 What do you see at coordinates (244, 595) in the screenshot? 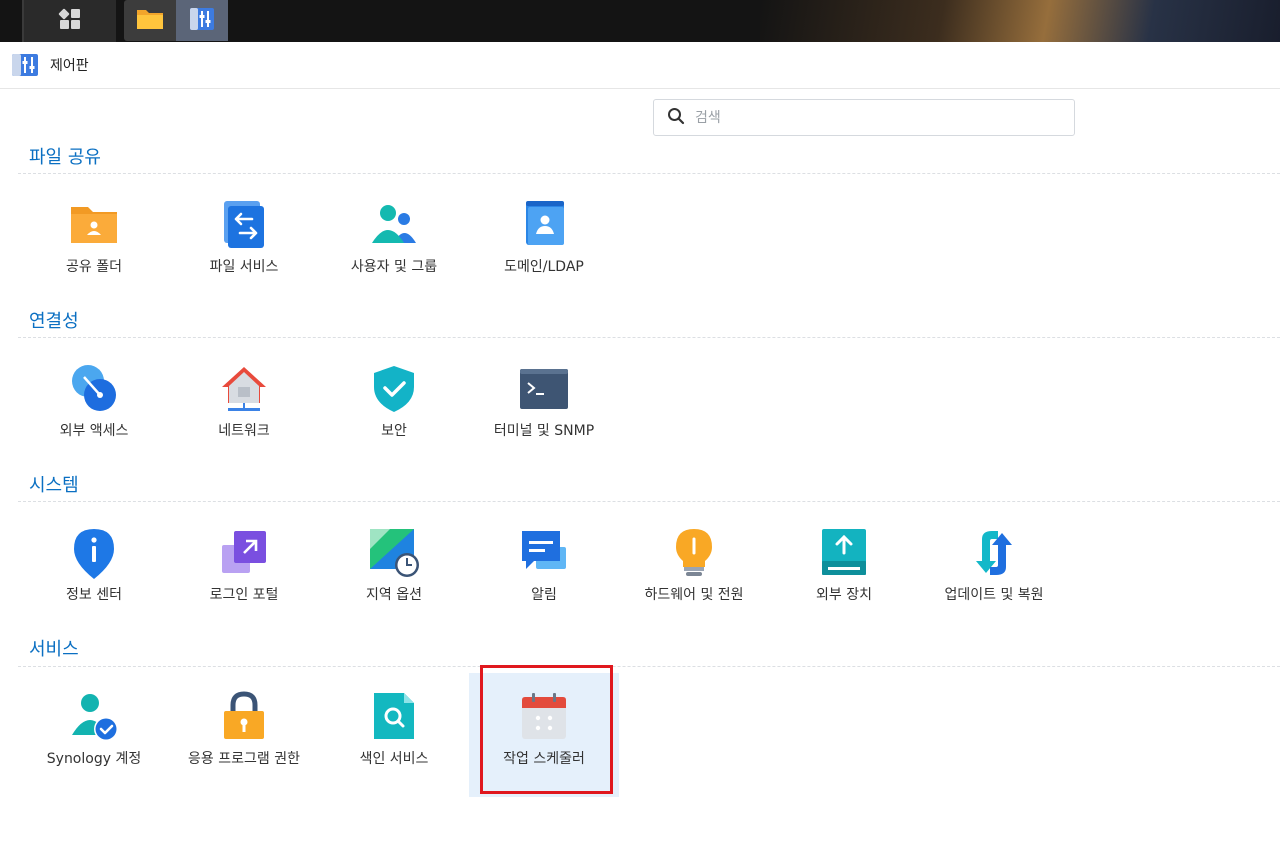
I see `item-label: 로그인 포털` at bounding box center [244, 595].